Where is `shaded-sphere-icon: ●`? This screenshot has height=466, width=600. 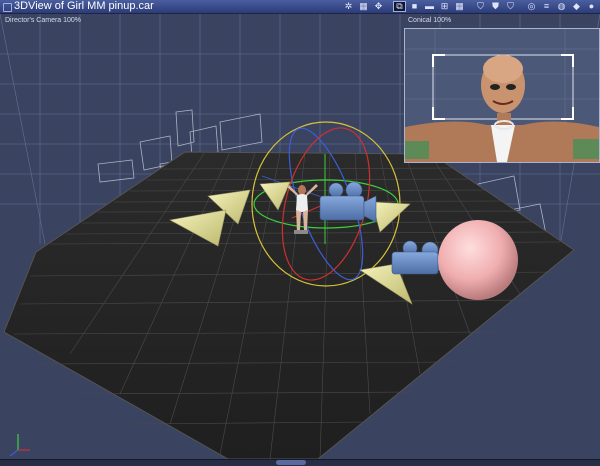 shaded-sphere-icon: ● is located at coordinates (591, 6).